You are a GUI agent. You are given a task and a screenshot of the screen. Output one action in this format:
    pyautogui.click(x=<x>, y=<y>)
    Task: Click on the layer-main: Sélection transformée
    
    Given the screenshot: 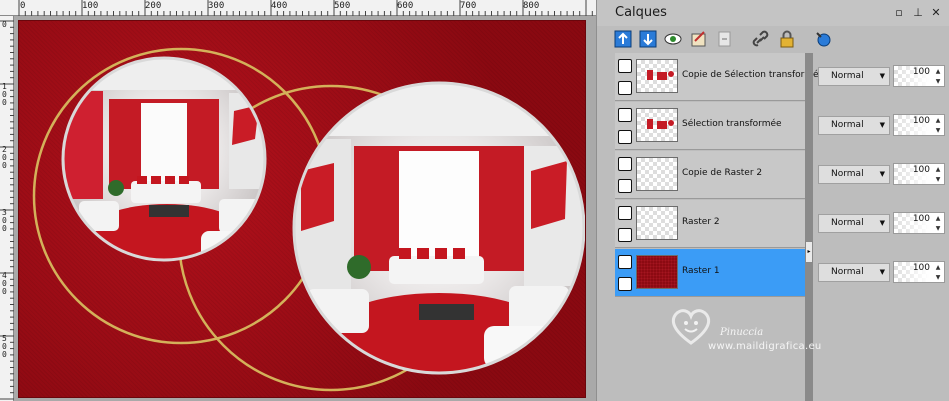 What is the action you would take?
    pyautogui.click(x=710, y=126)
    